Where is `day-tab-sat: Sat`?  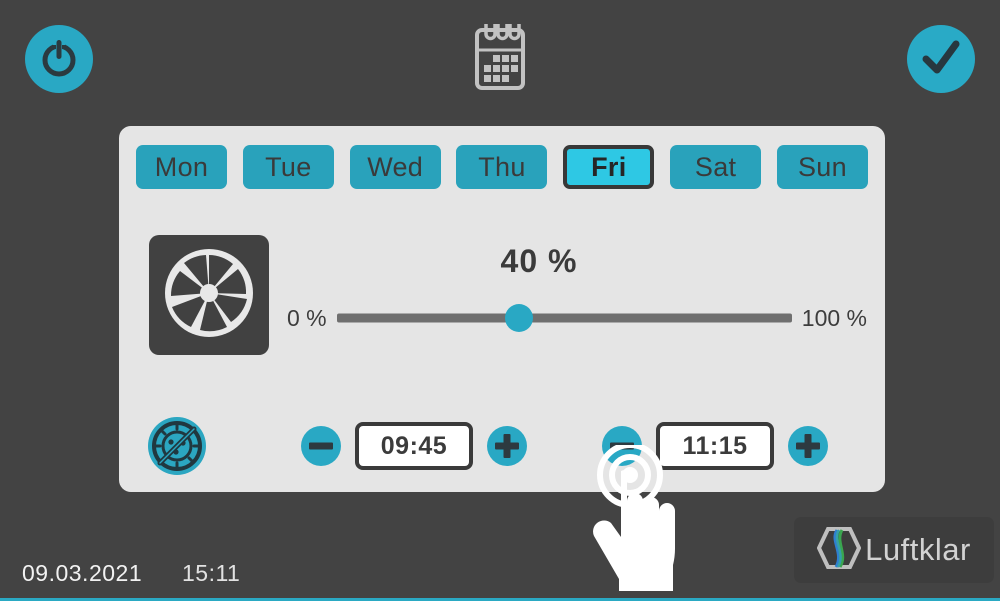 day-tab-sat: Sat is located at coordinates (716, 167).